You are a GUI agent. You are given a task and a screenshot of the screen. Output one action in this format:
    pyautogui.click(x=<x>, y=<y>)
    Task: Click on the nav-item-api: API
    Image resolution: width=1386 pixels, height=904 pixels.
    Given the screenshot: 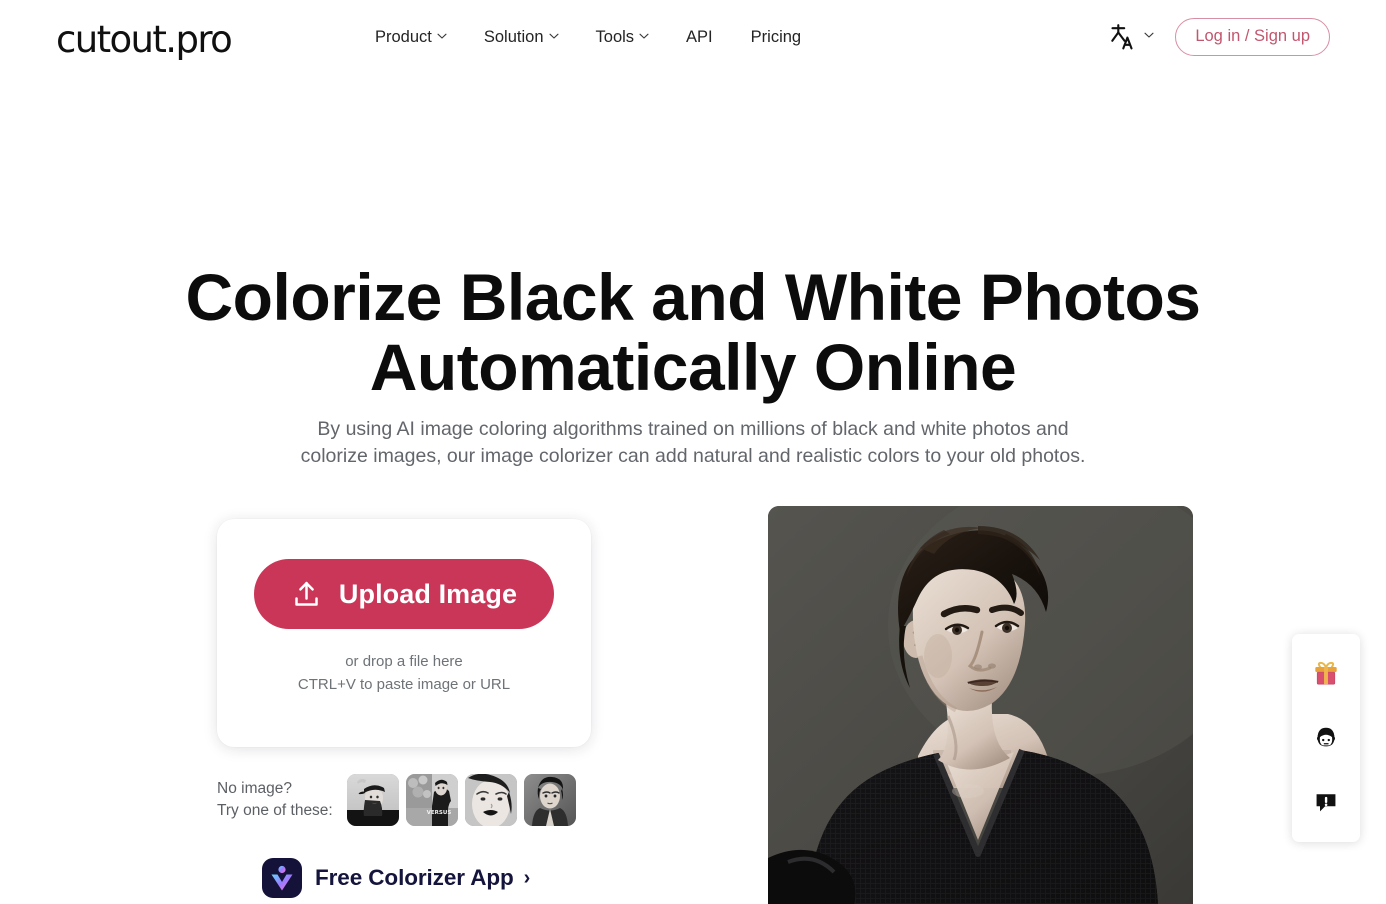 What is the action you would take?
    pyautogui.click(x=699, y=37)
    